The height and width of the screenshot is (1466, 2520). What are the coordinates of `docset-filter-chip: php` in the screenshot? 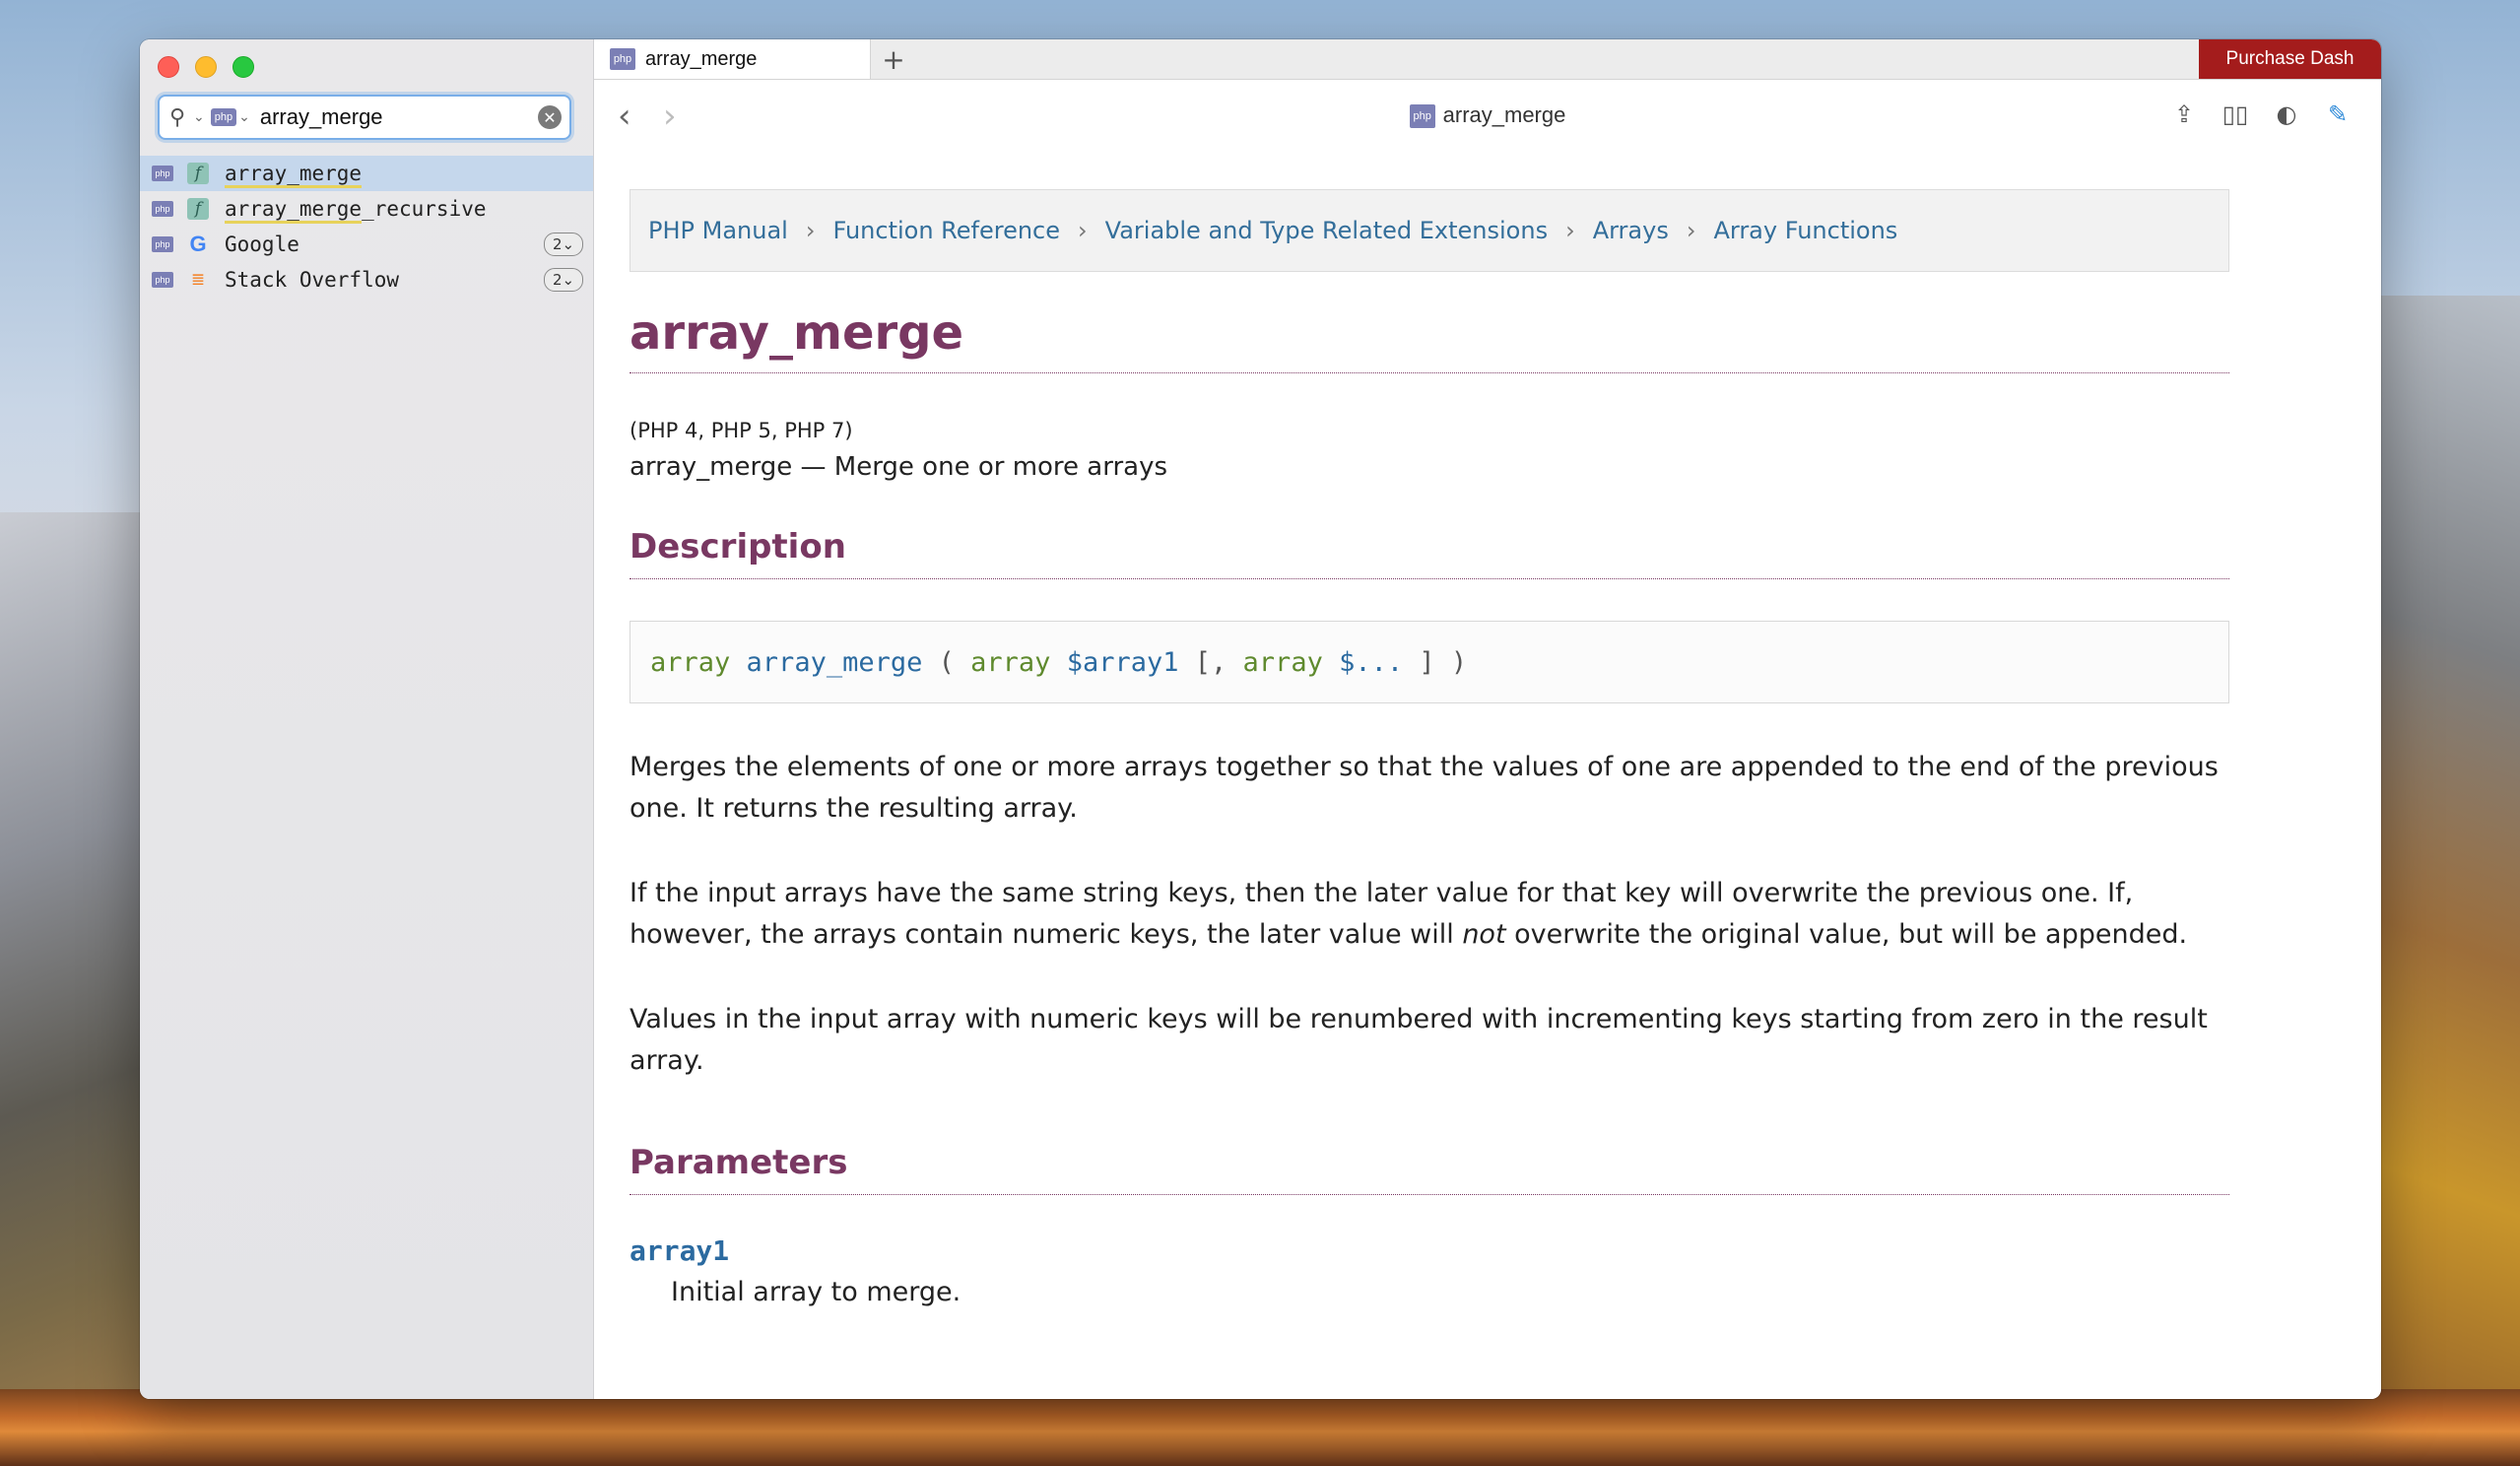 It's located at (223, 117).